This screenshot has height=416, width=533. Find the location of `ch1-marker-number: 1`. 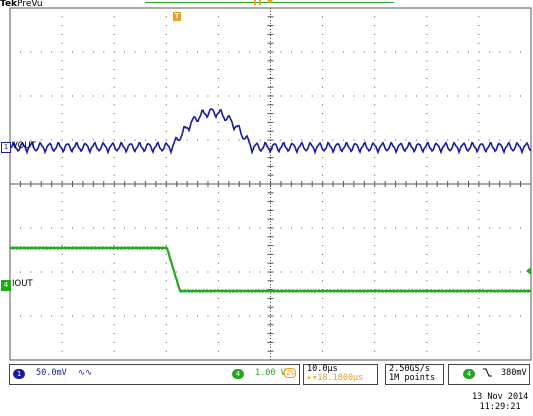

ch1-marker-number: 1 is located at coordinates (6, 147).